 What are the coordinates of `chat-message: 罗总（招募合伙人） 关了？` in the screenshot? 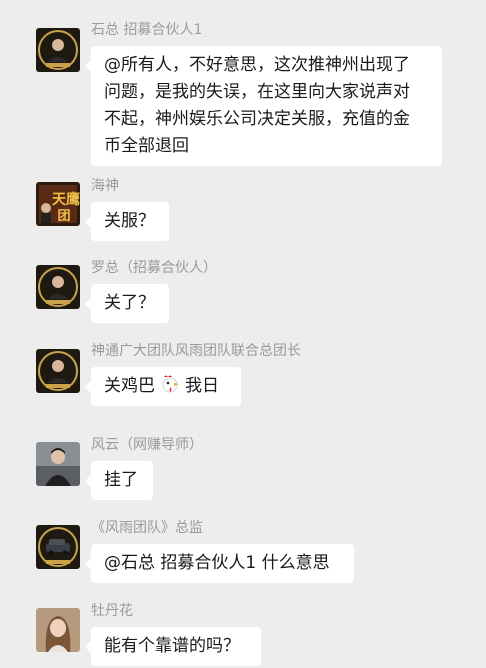 It's located at (243, 295).